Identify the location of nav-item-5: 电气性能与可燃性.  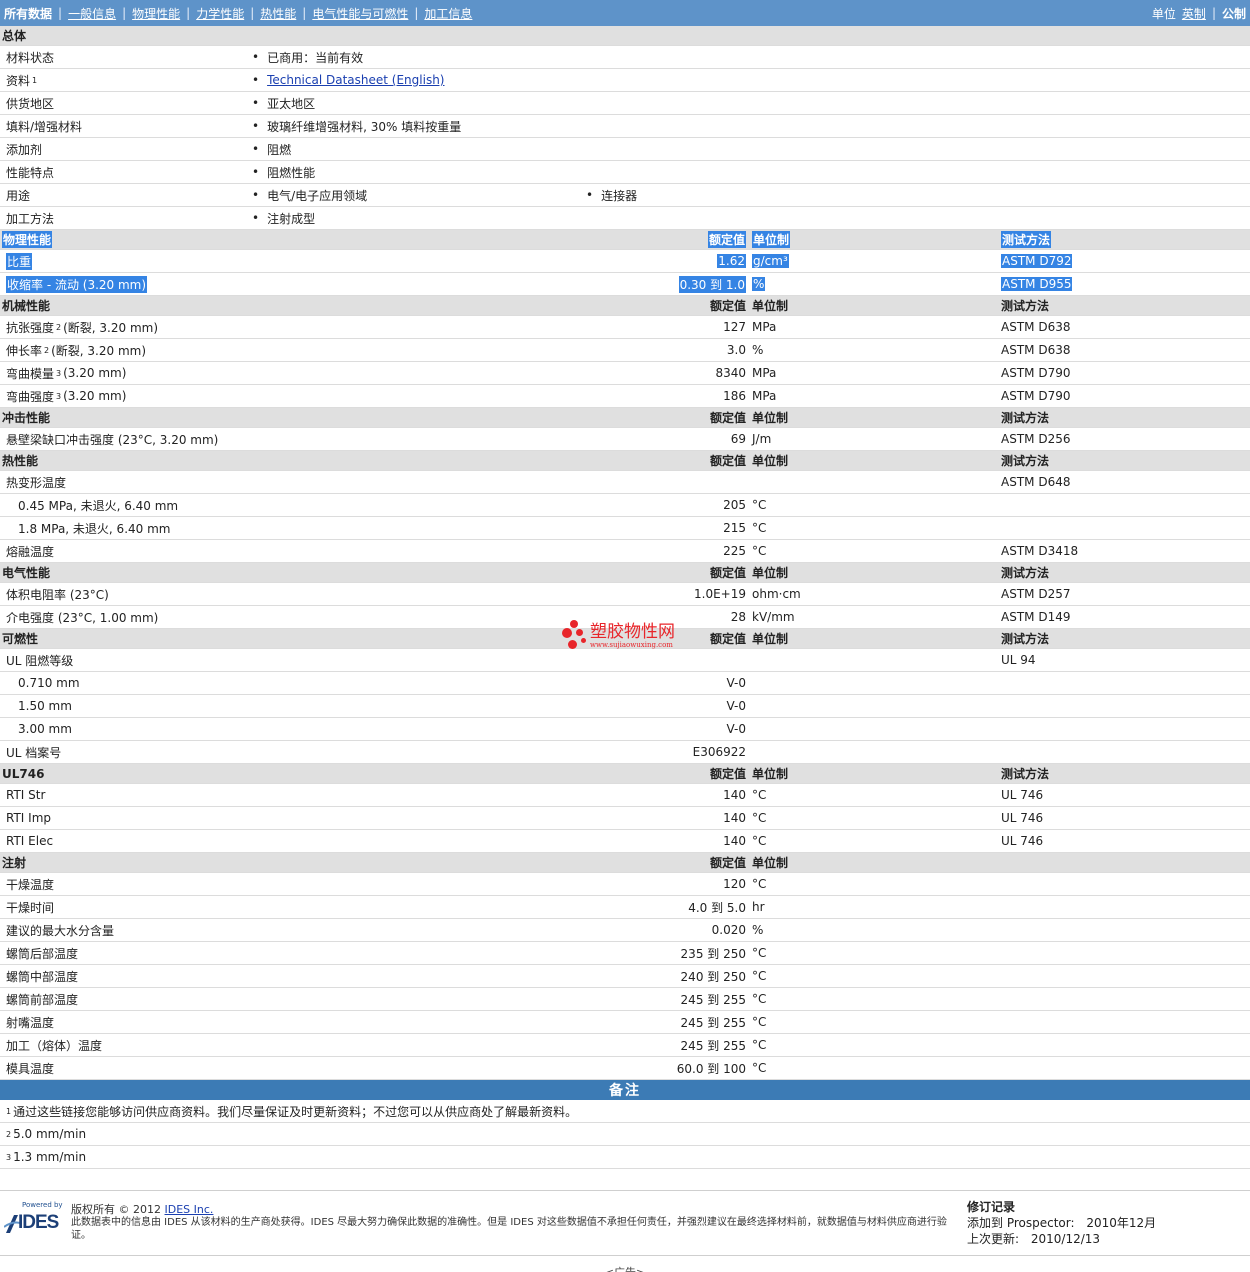
(360, 13).